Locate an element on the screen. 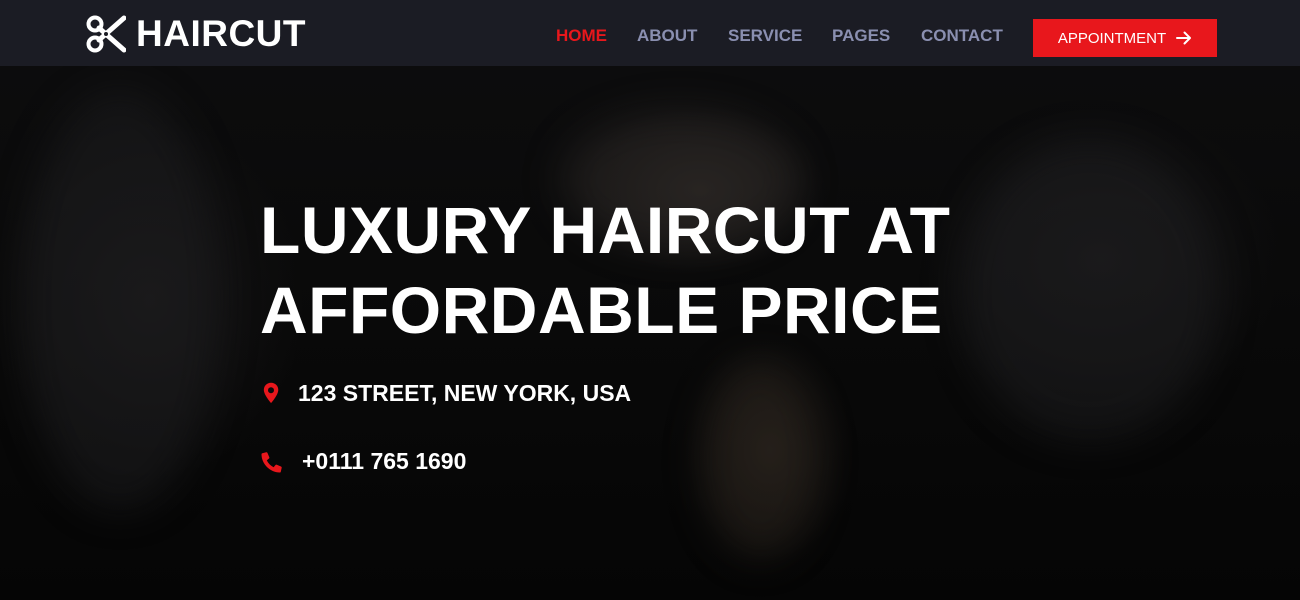  phone-row: +0111 765 1690 is located at coordinates (363, 461).